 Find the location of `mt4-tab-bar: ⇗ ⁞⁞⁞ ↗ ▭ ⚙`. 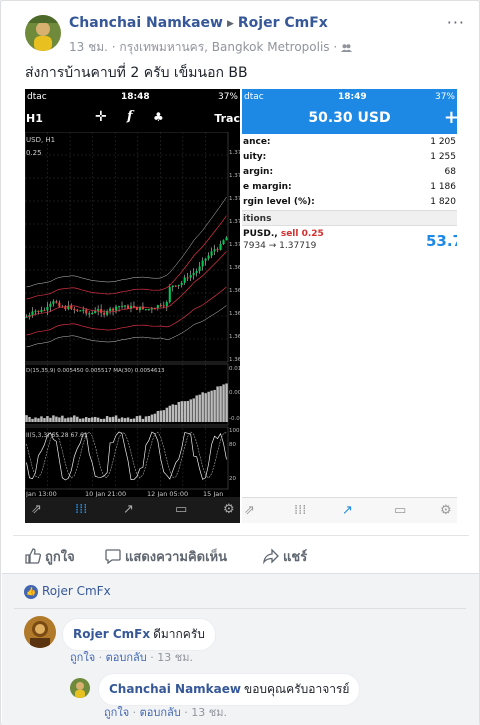

mt4-tab-bar: ⇗ ⁞⁞⁞ ↗ ▭ ⚙ is located at coordinates (349, 510).